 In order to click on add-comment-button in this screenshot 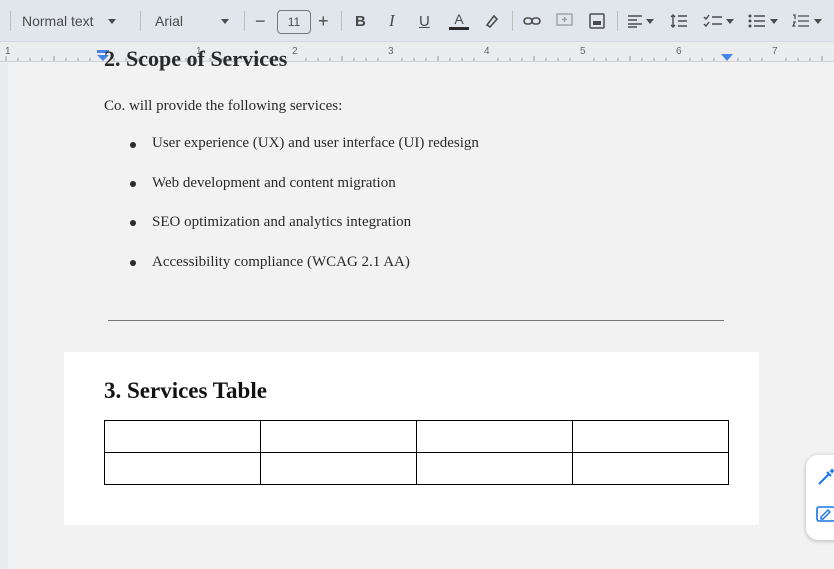, I will do `click(565, 21)`.